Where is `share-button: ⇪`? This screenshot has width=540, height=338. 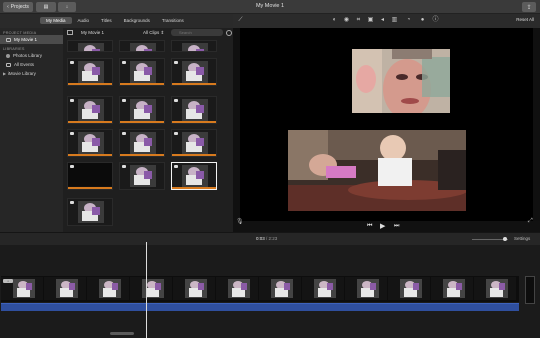 share-button: ⇪ is located at coordinates (529, 7).